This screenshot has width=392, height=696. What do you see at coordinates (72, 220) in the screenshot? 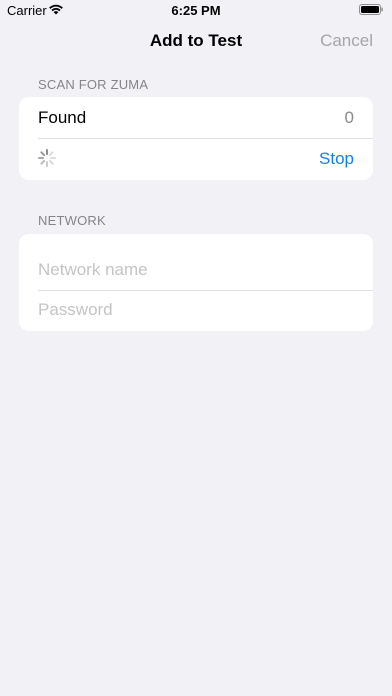
I see `network-section-header: NETWORK` at bounding box center [72, 220].